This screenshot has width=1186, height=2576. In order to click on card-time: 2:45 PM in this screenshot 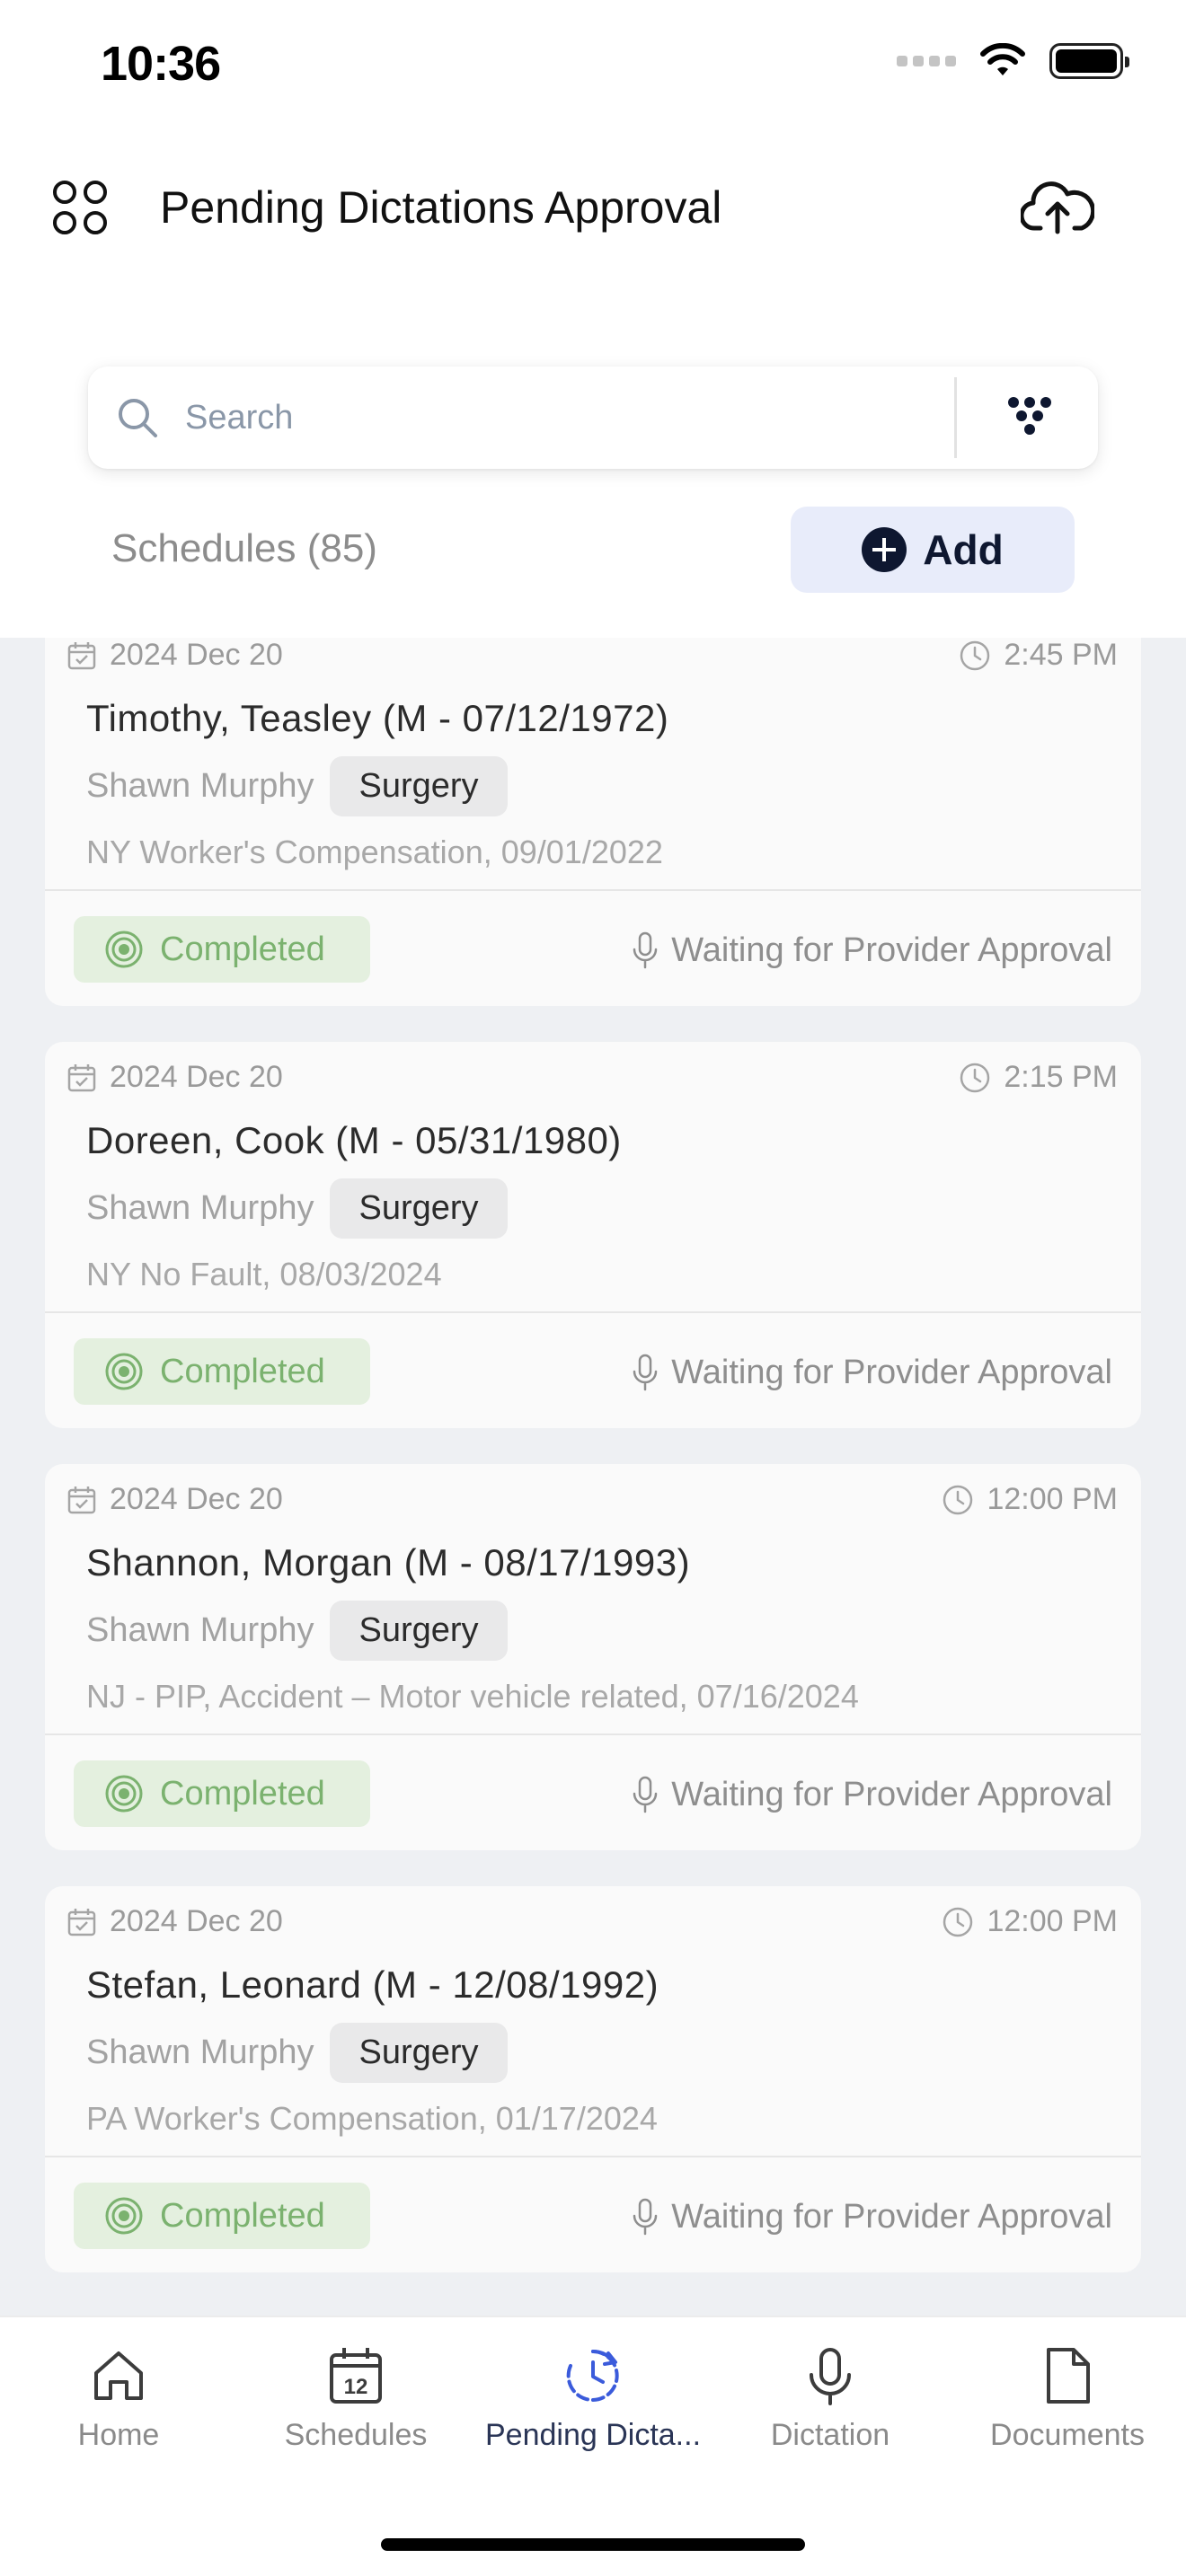, I will do `click(1038, 655)`.